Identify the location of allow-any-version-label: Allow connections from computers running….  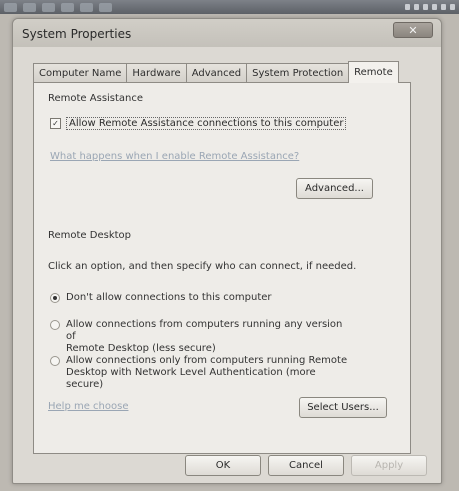
(204, 336).